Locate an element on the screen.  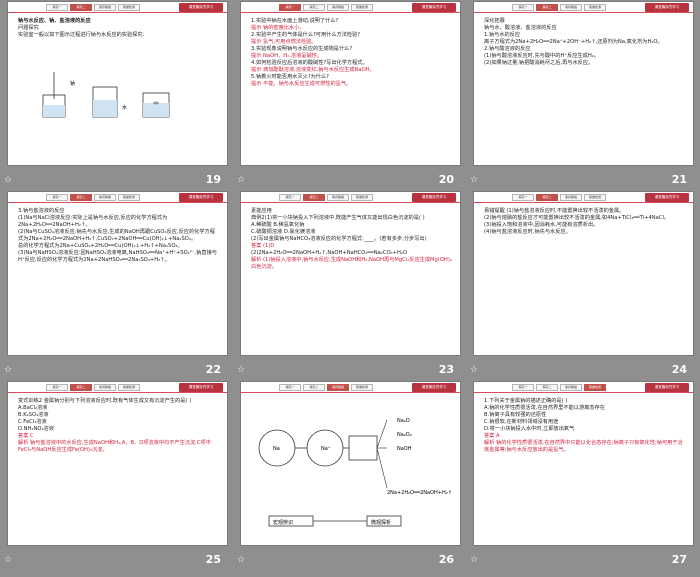
slide-text-line: A.钠的化学性质很活泼,在自然界里不能以游离态存在 is located at coordinates (544, 408).